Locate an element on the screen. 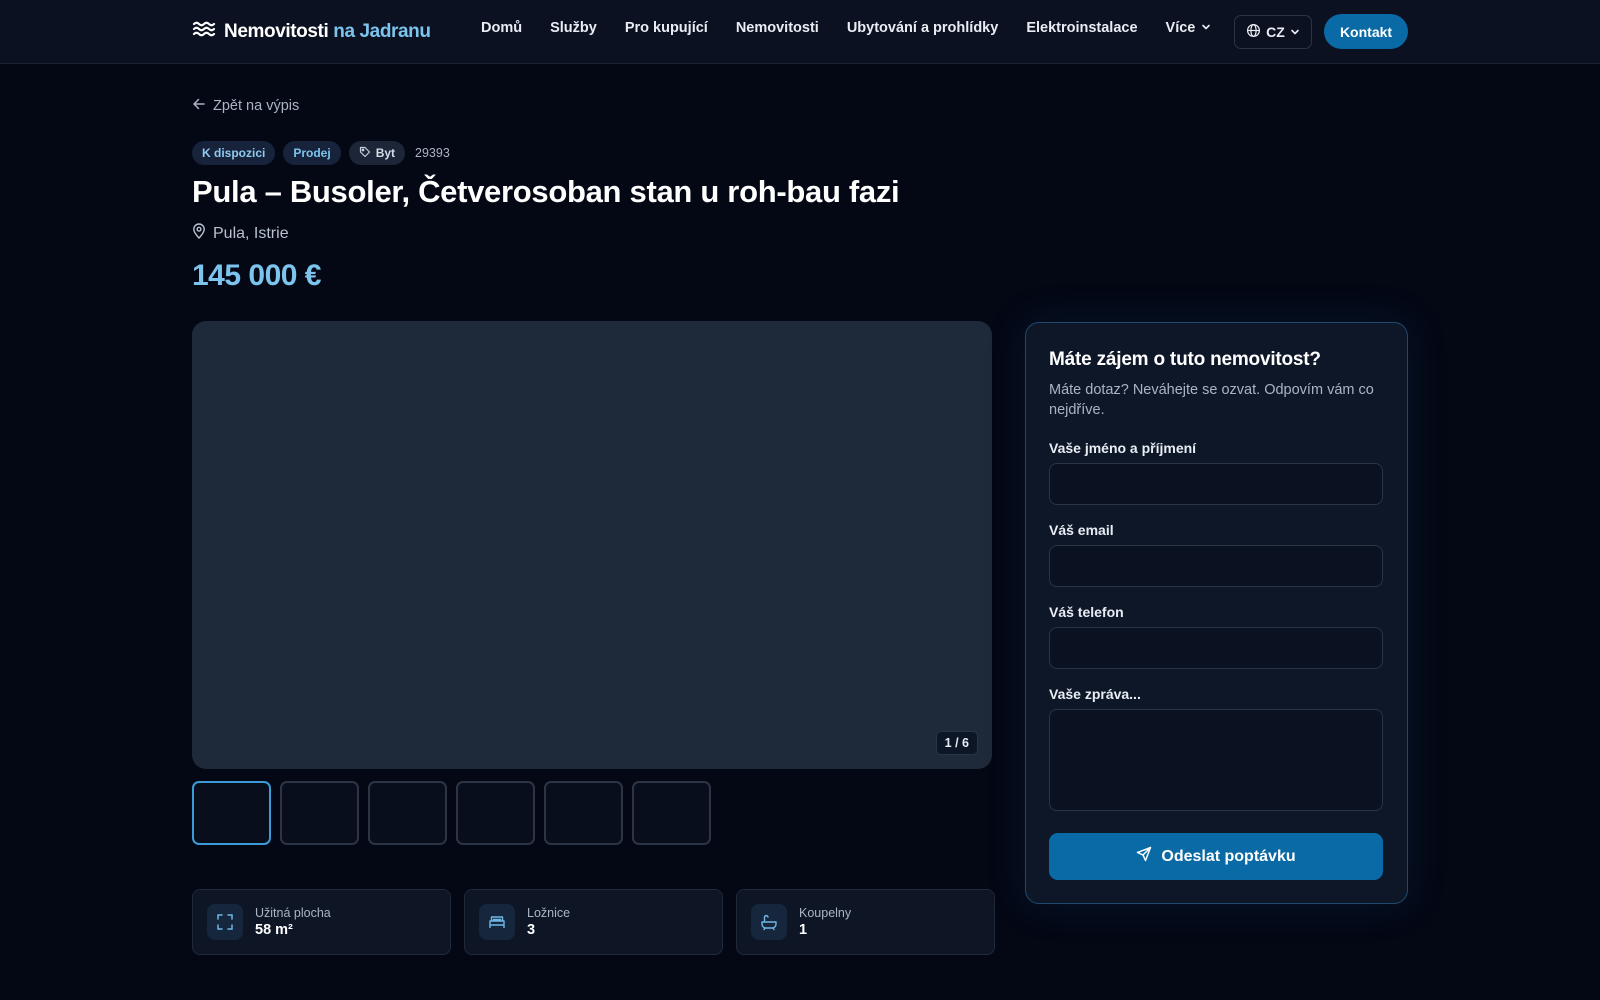 The image size is (1600, 1000). nav-item-properties: Nemovitosti is located at coordinates (777, 28).